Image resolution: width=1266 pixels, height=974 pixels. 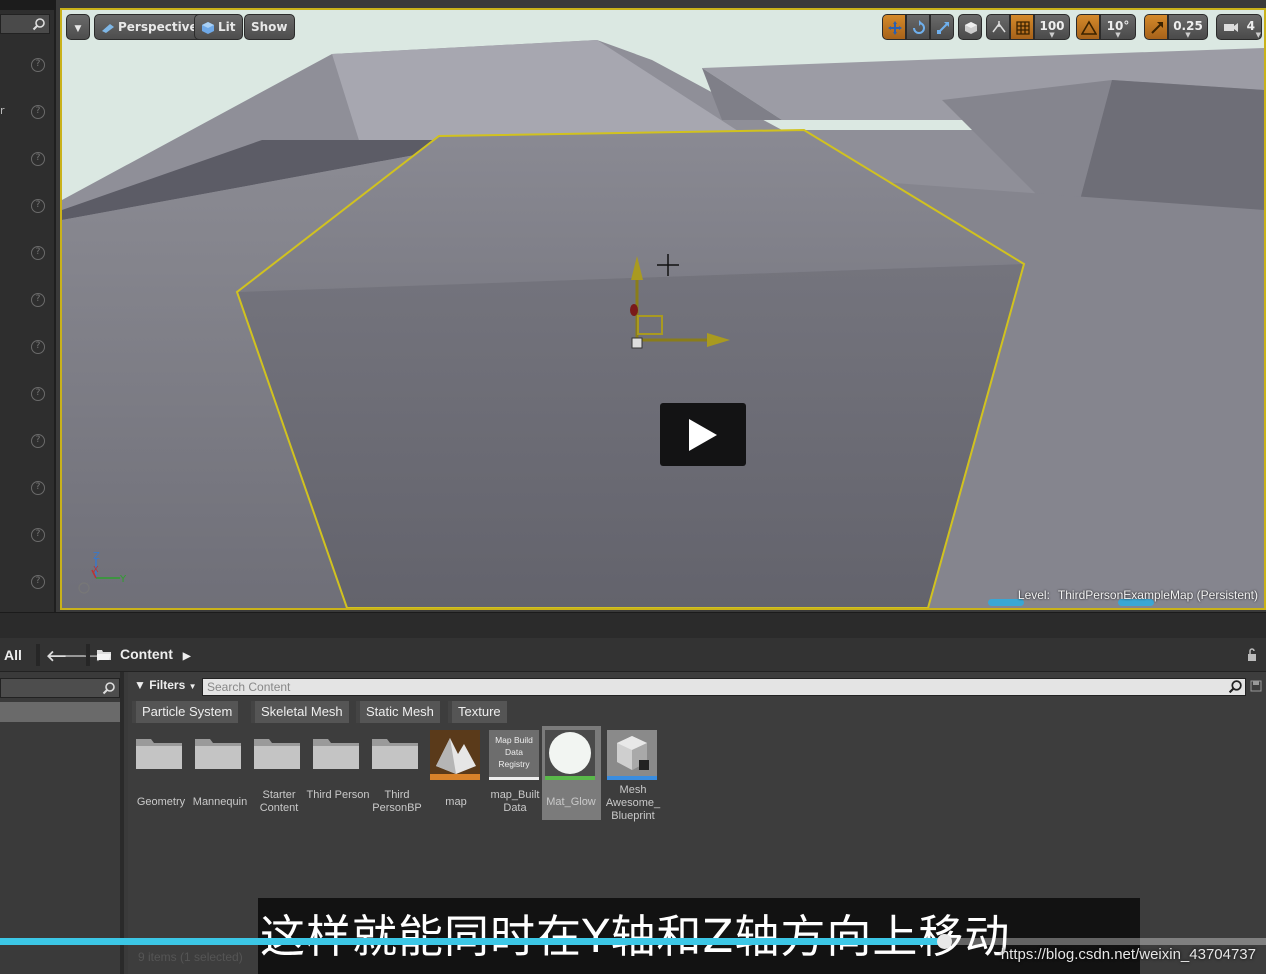 I want to click on filter-chip-static-mesh: Static Mesh, so click(x=398, y=712).